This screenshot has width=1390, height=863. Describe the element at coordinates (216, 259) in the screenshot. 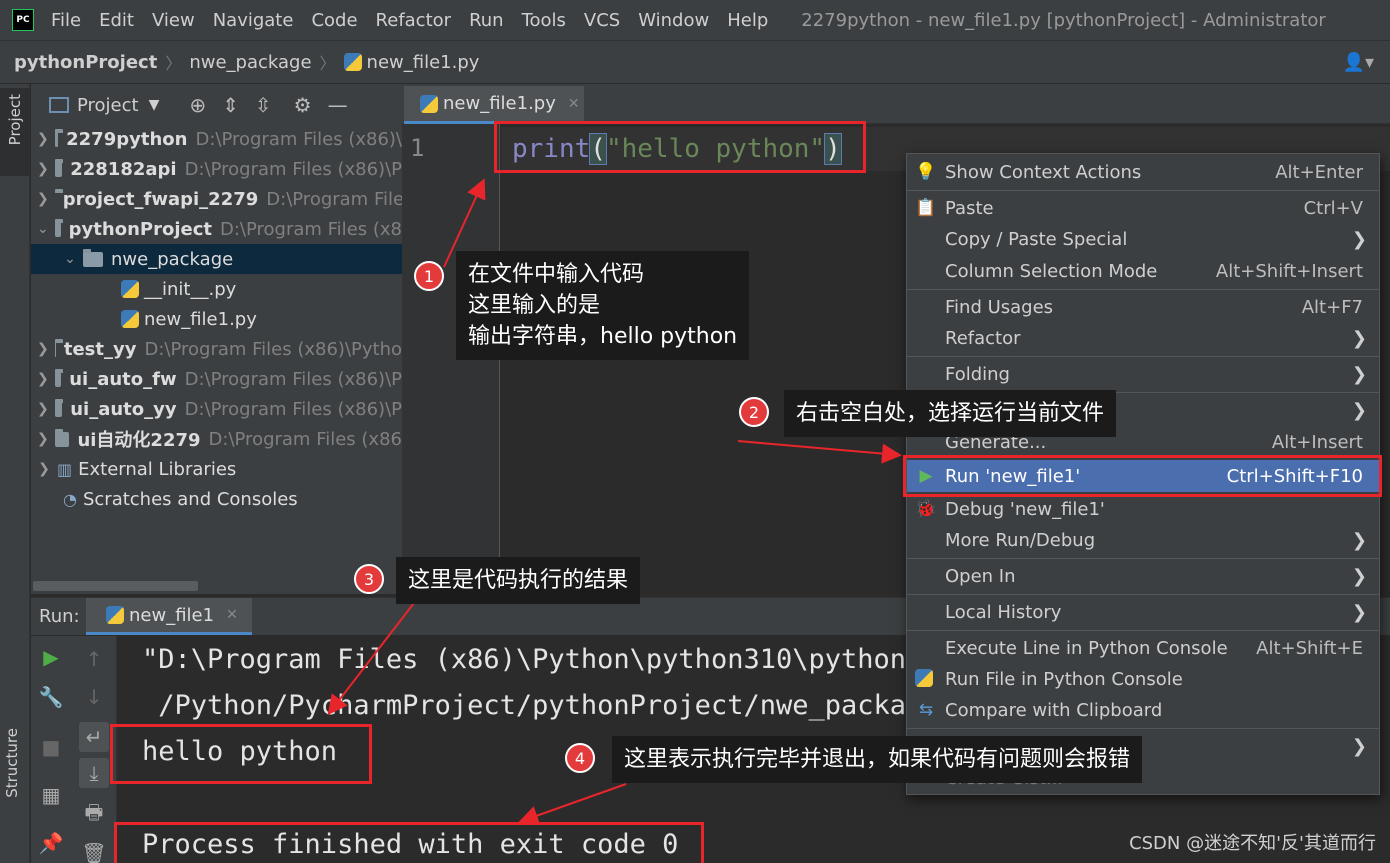

I see `tree-item-selected: ⌄ nwe_package` at that location.